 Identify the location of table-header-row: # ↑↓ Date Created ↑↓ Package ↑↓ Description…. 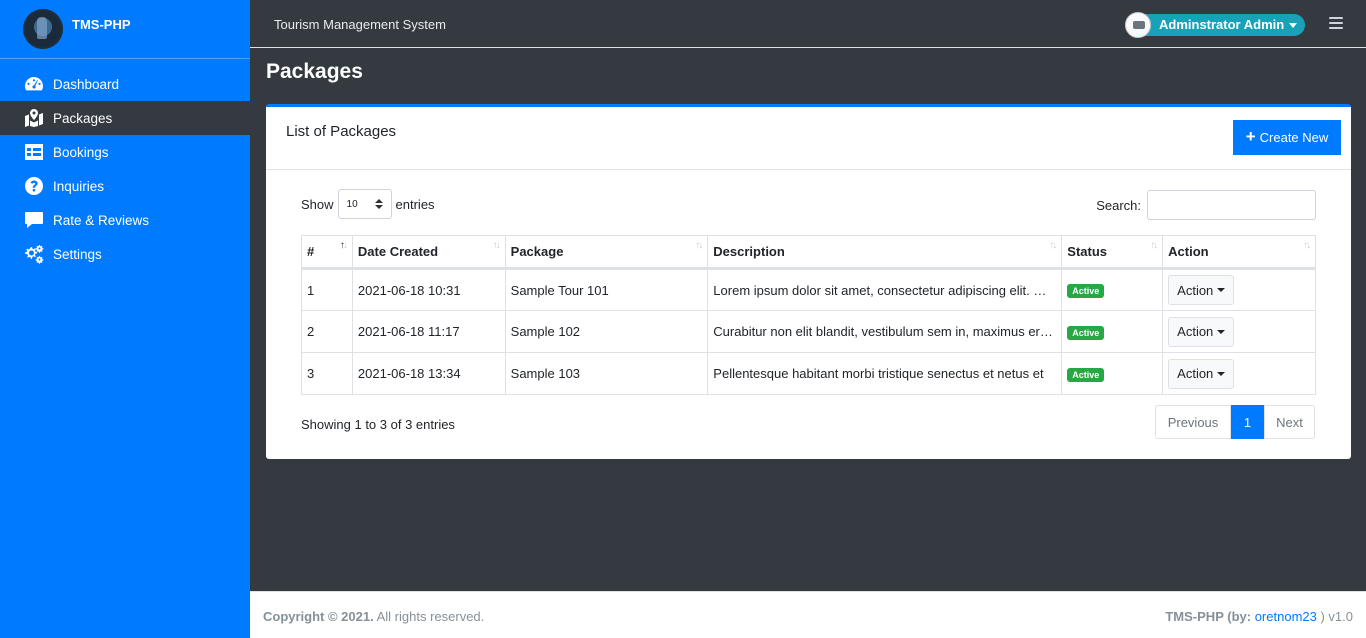
(808, 252).